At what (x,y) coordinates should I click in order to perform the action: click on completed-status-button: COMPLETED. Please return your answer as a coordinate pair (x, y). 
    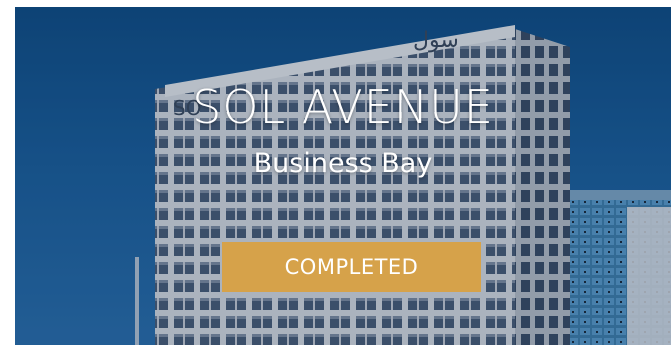
    Looking at the image, I should click on (351, 267).